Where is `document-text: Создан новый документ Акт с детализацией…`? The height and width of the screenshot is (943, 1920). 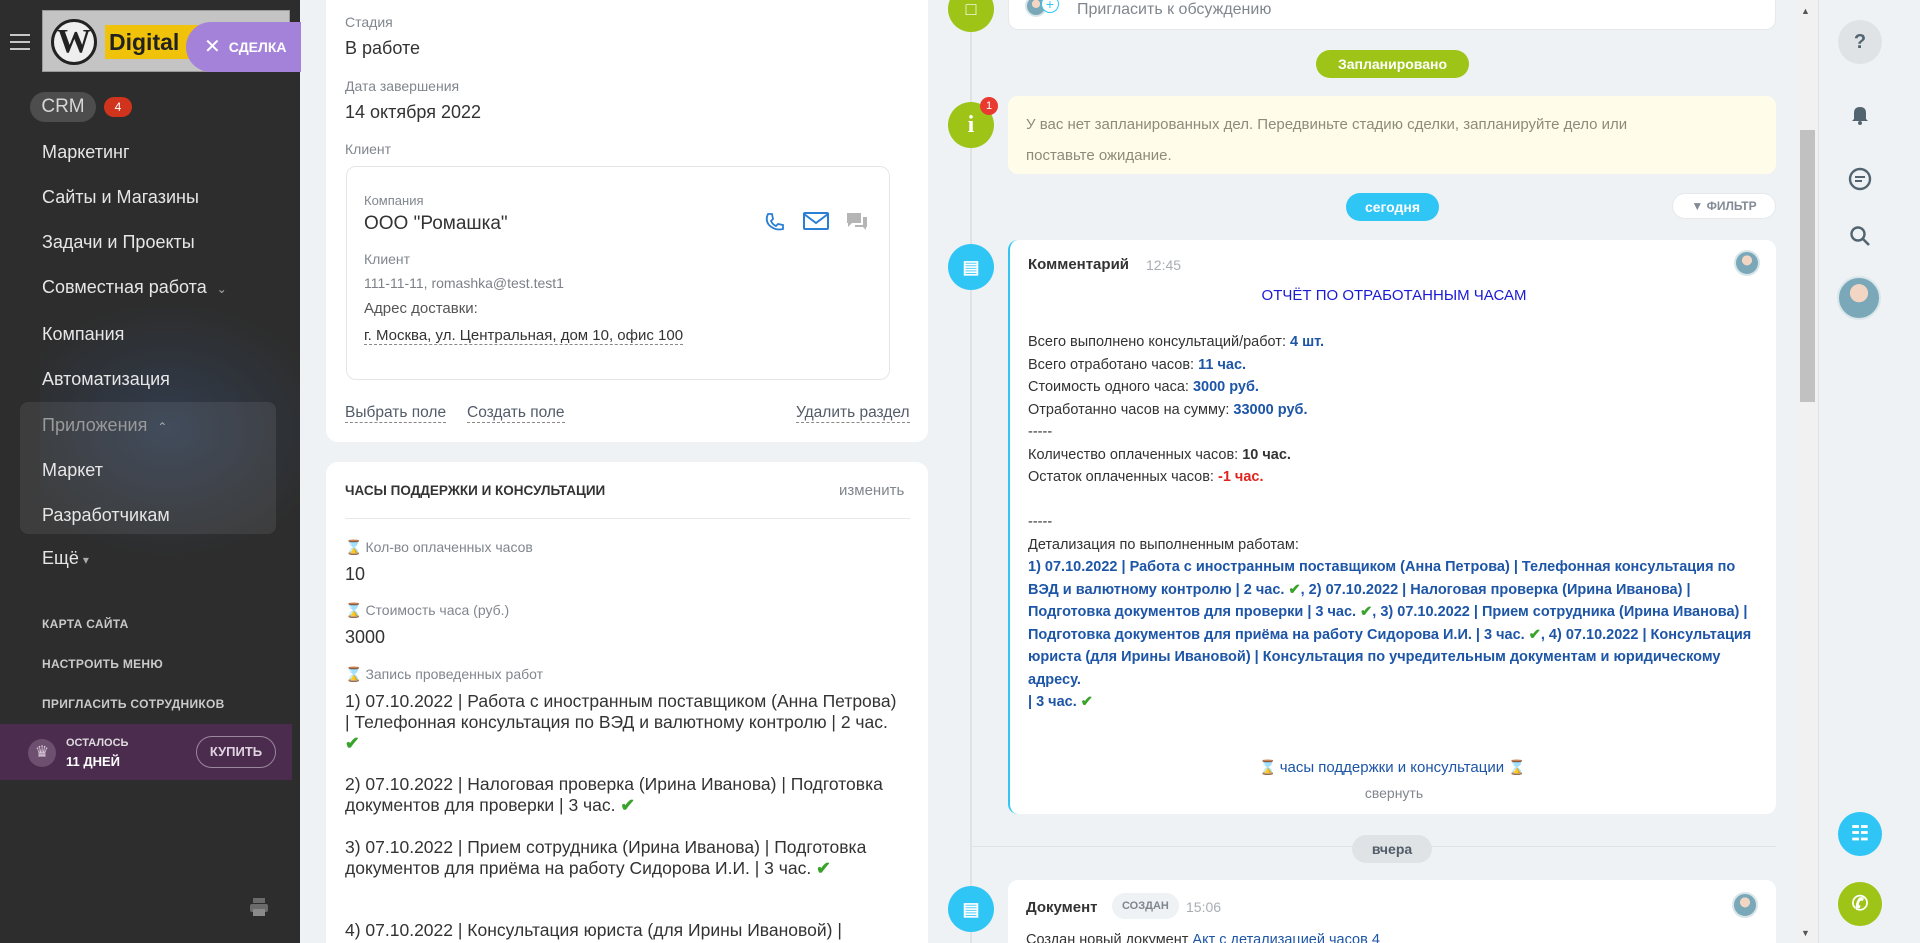 document-text: Создан новый документ Акт с детализацией… is located at coordinates (1203, 937).